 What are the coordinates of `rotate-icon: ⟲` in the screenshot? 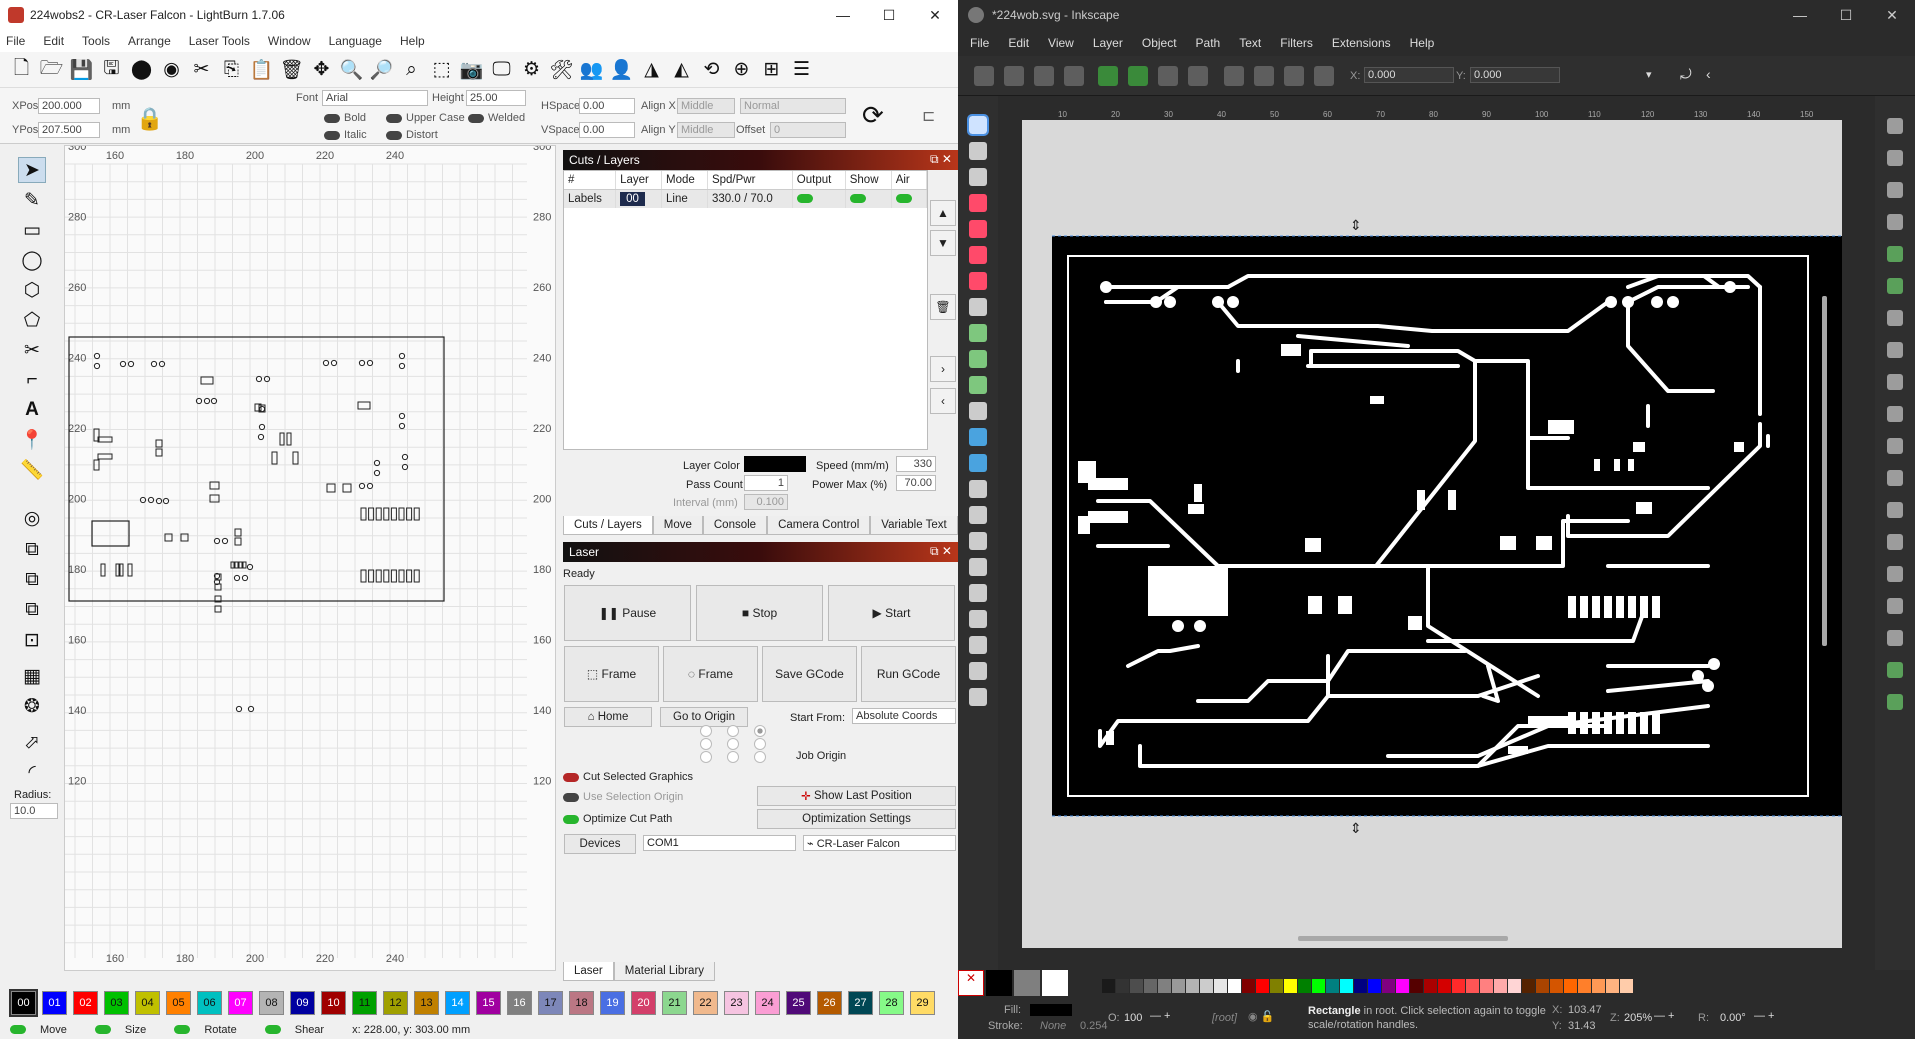 It's located at (711, 70).